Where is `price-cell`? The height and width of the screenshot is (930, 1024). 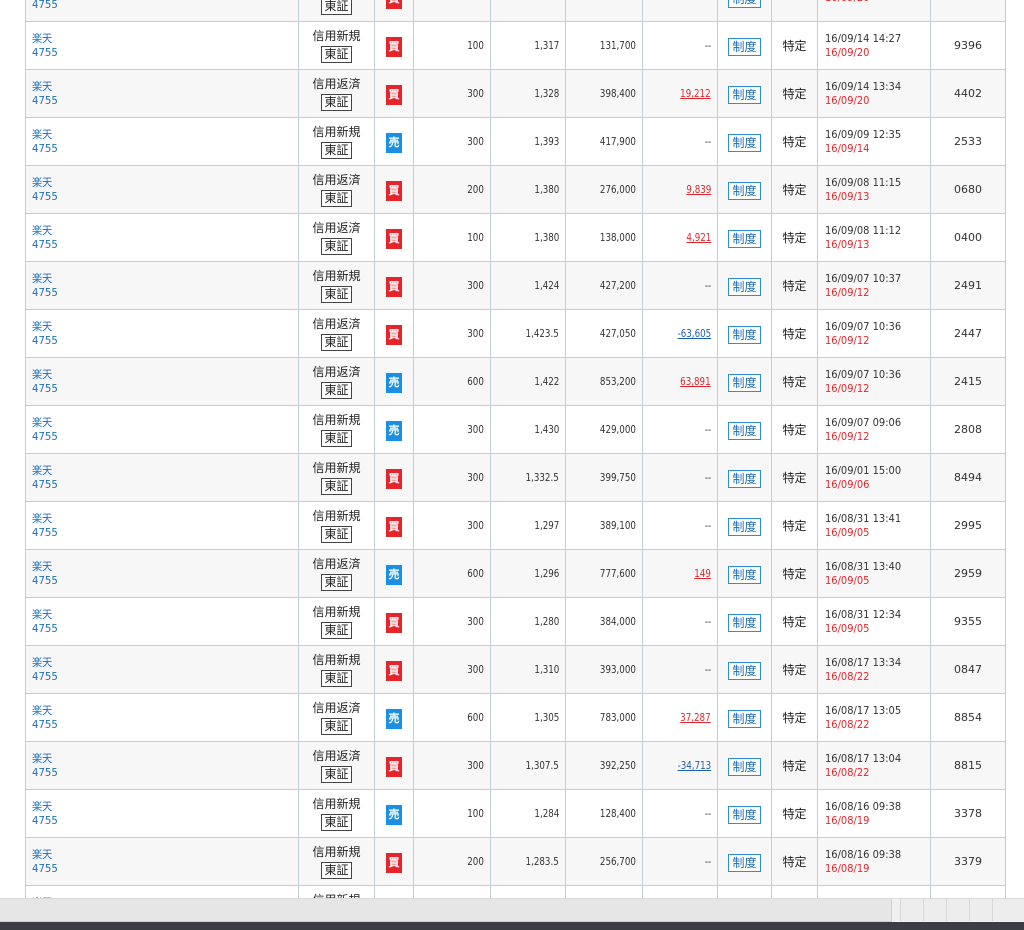
price-cell is located at coordinates (528, 891).